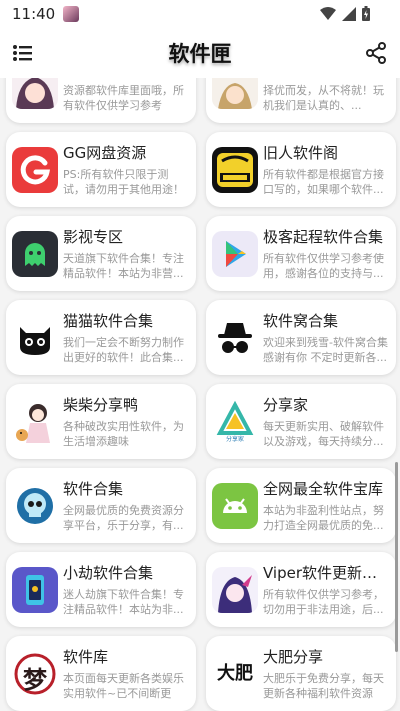  I want to click on share-icon, so click(376, 53).